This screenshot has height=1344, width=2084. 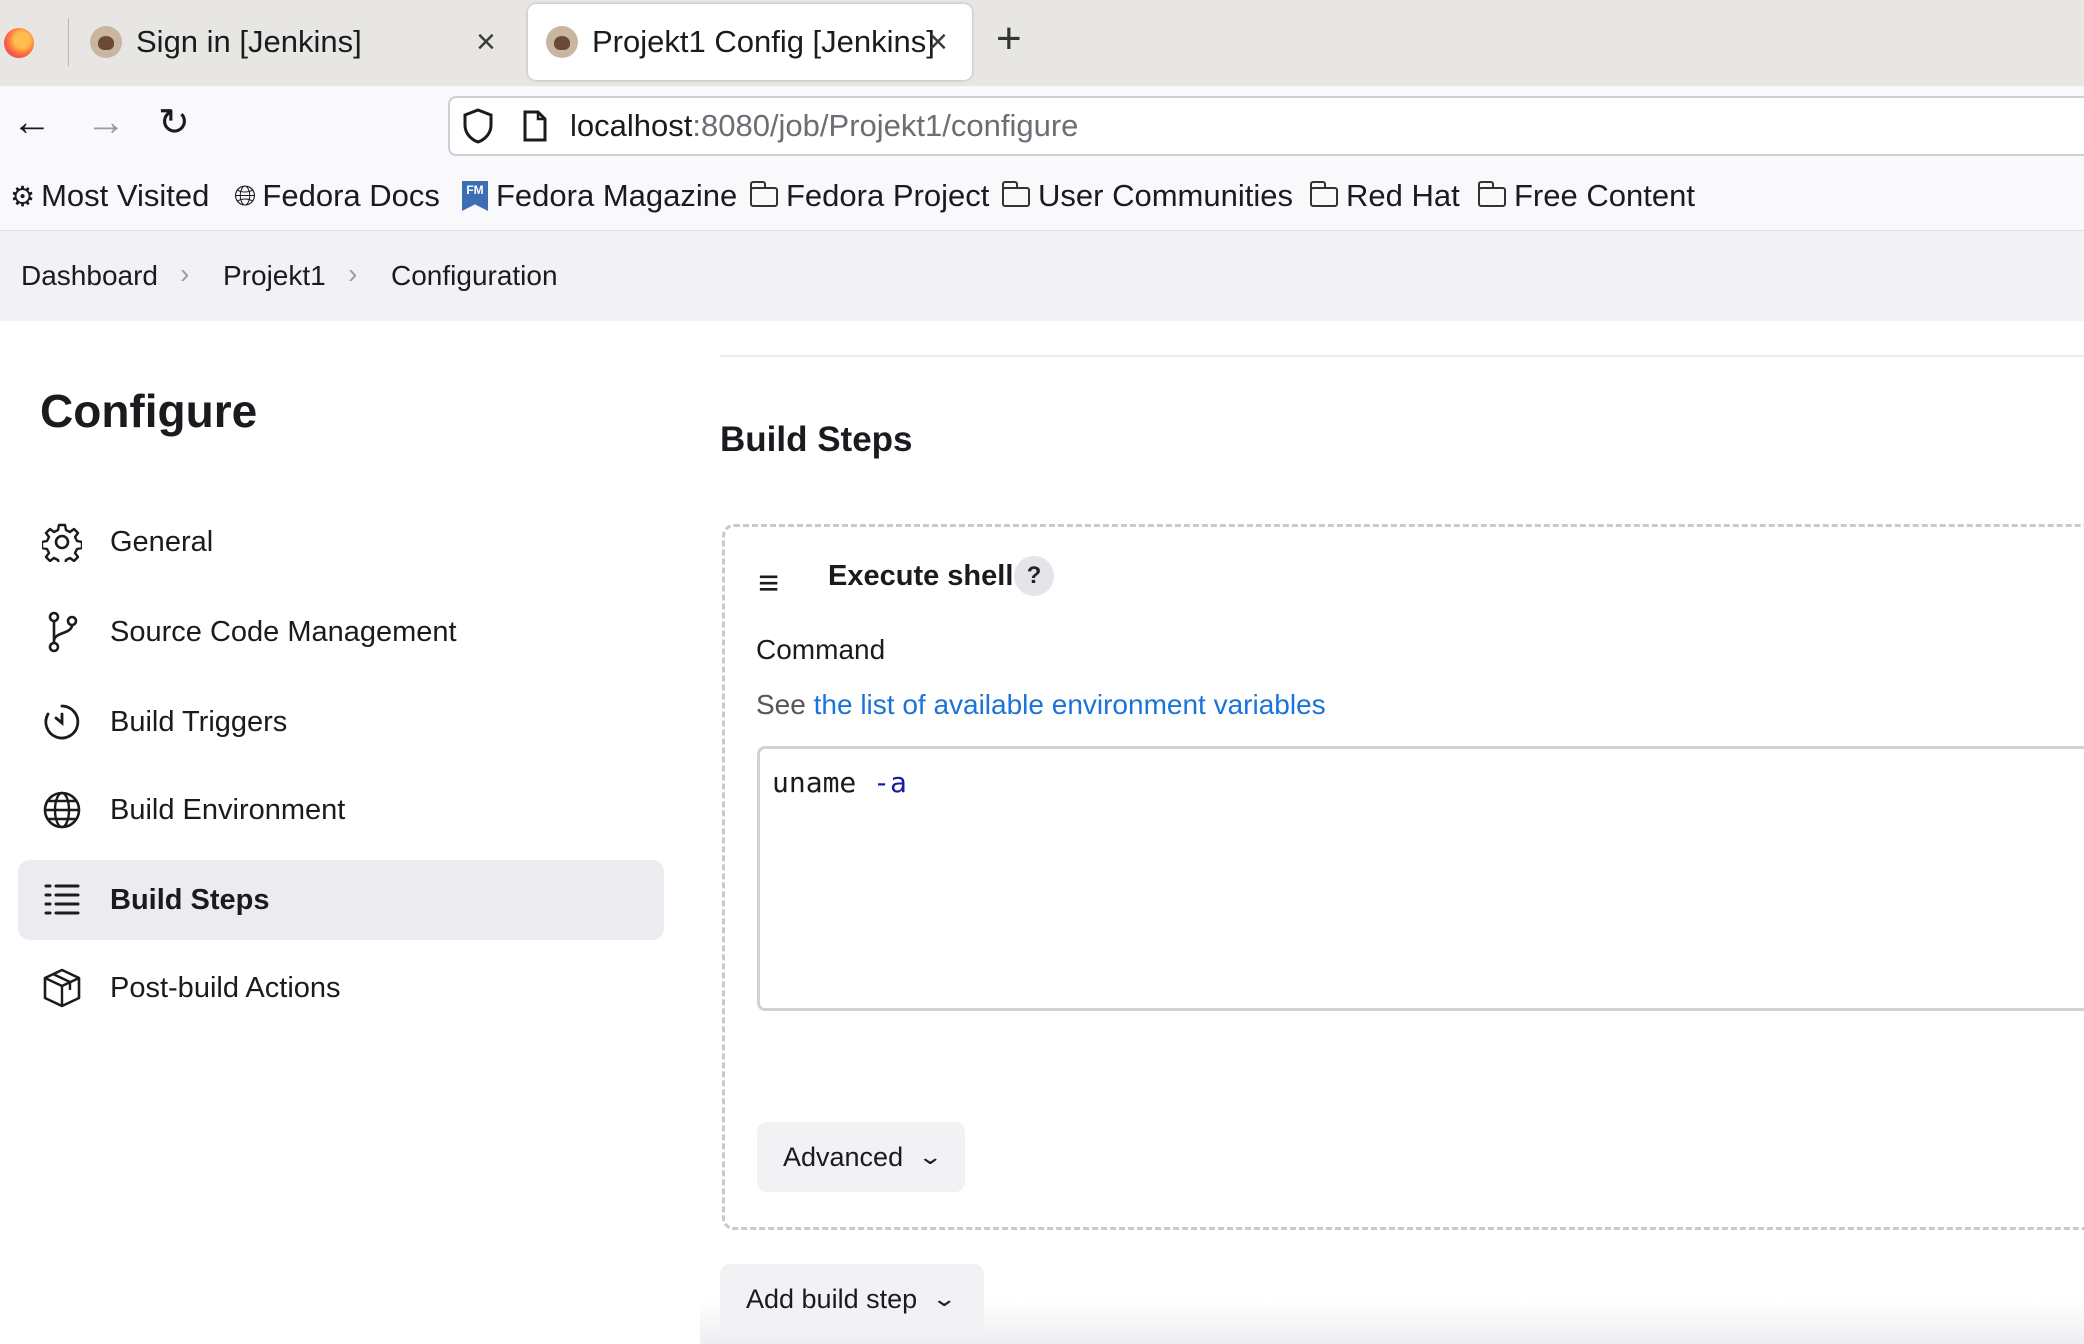 What do you see at coordinates (1165, 195) in the screenshot?
I see `bookmark-label: User Communities` at bounding box center [1165, 195].